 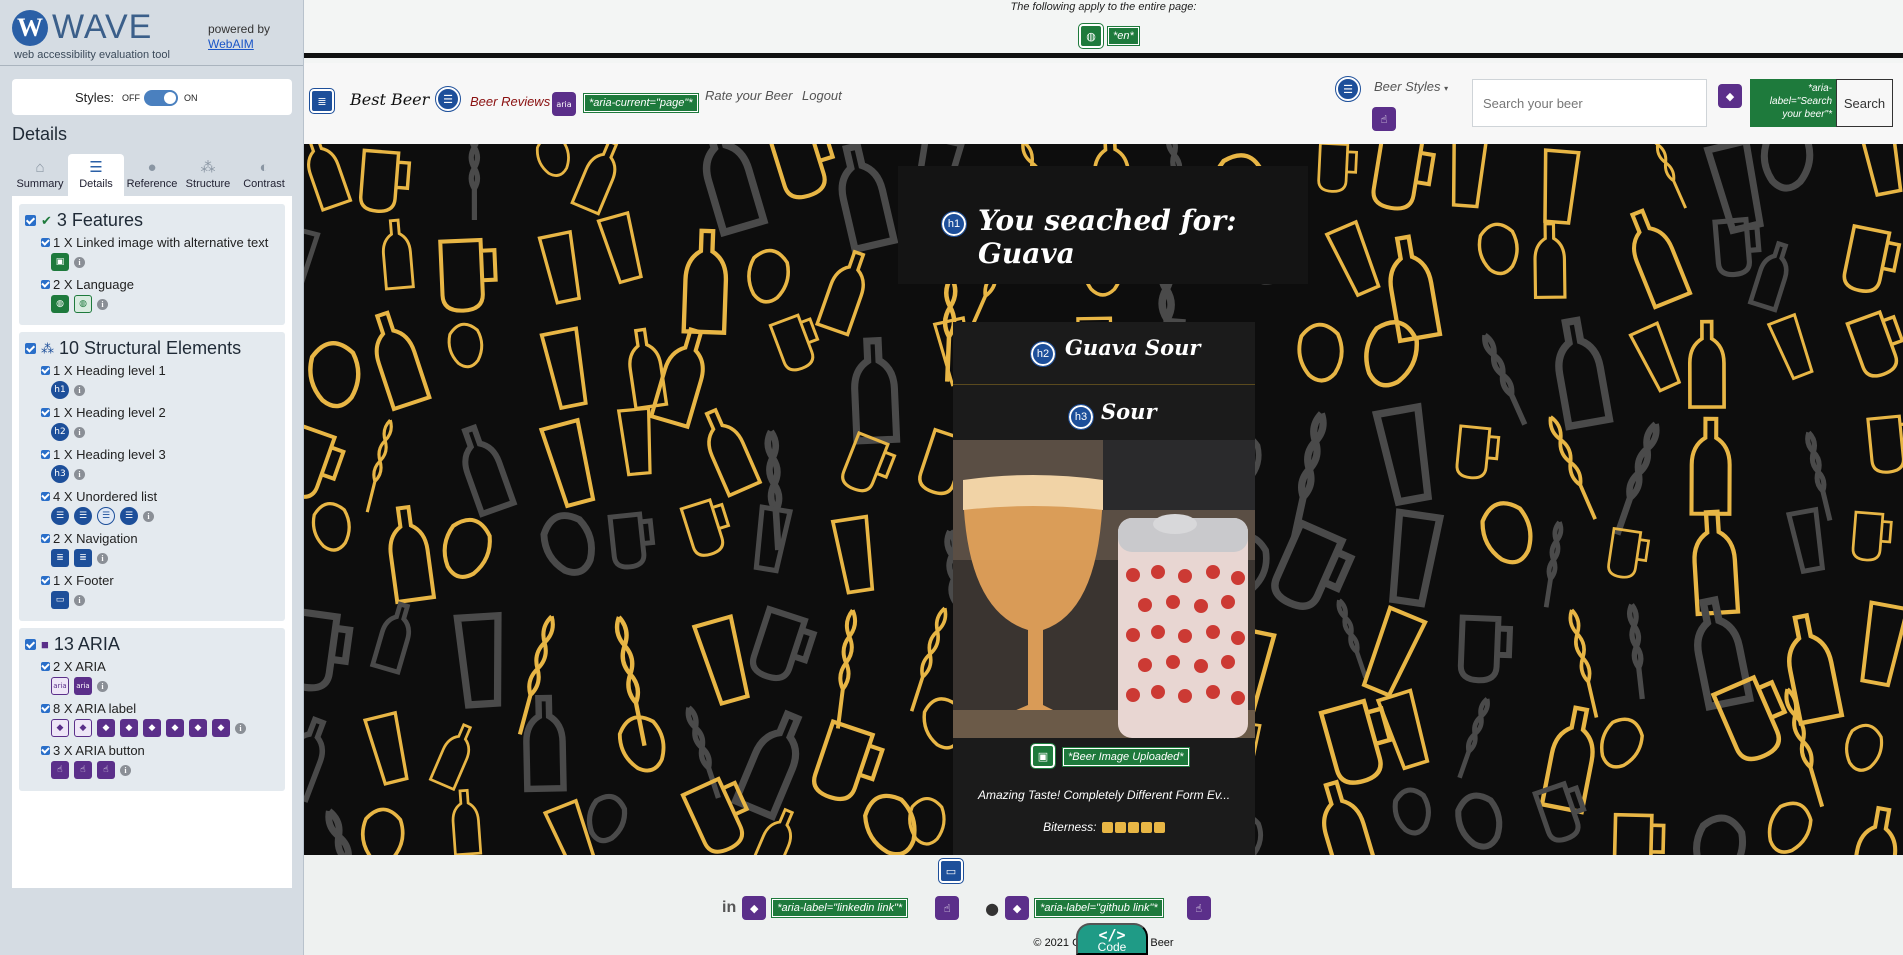 I want to click on nav-dropdown-beer-styles: Beer Styles ▾, so click(x=1411, y=86).